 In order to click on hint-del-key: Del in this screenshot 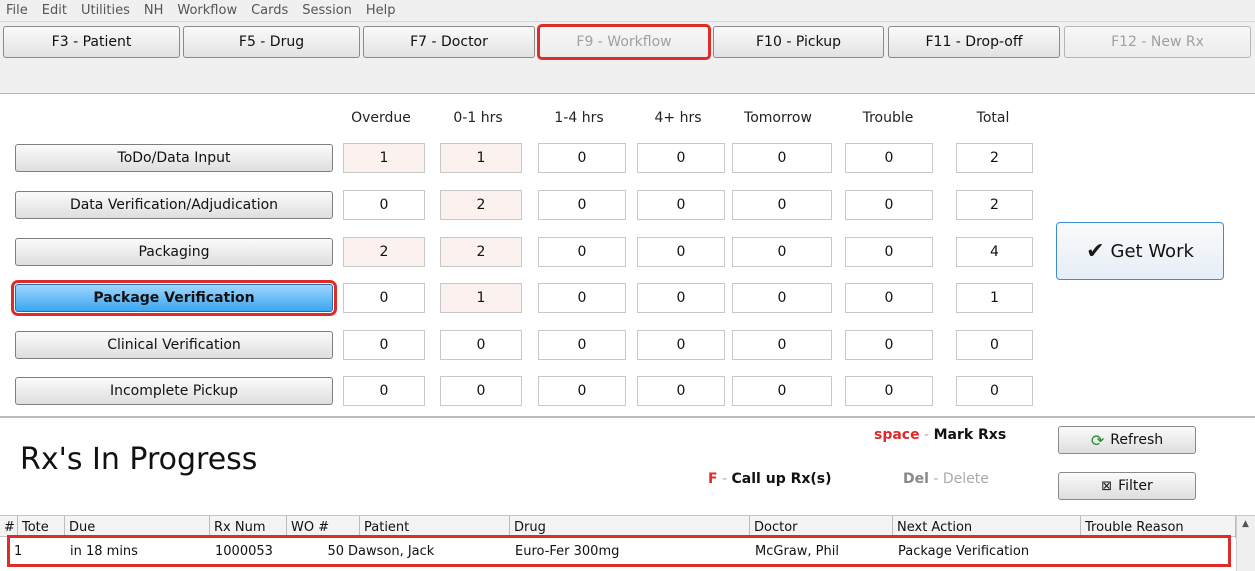, I will do `click(916, 479)`.